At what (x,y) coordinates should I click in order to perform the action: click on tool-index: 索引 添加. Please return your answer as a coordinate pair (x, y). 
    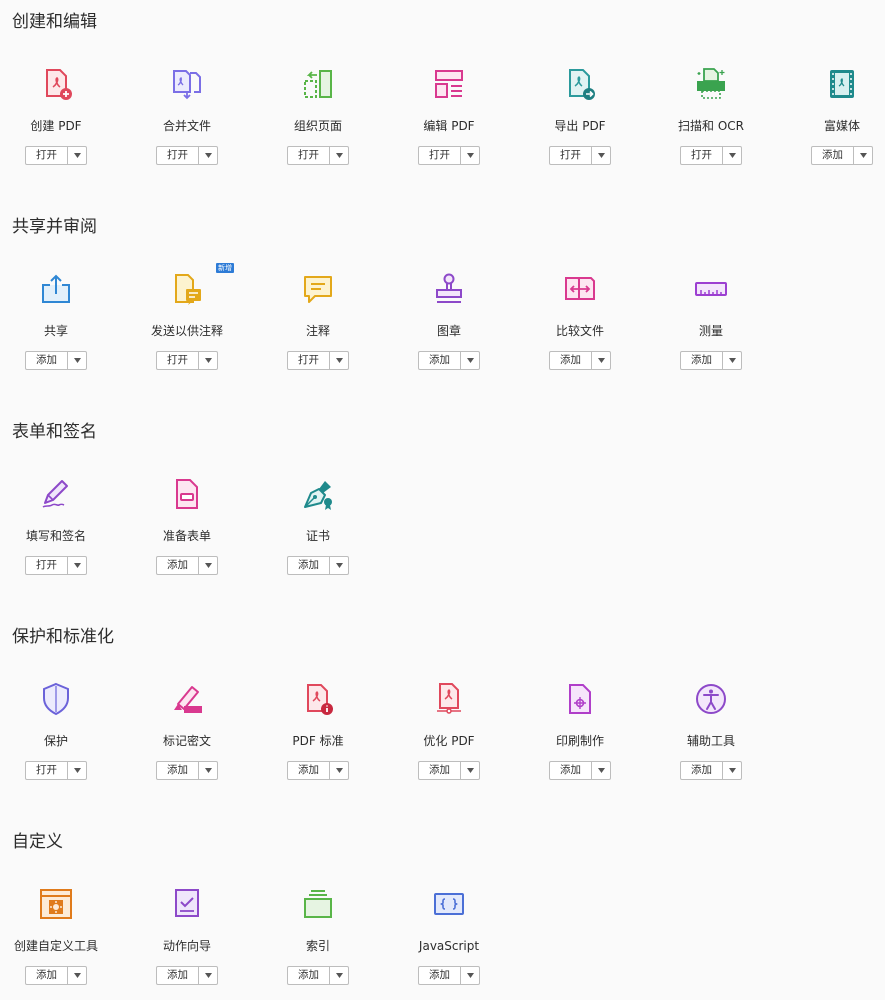
    Looking at the image, I should click on (318, 942).